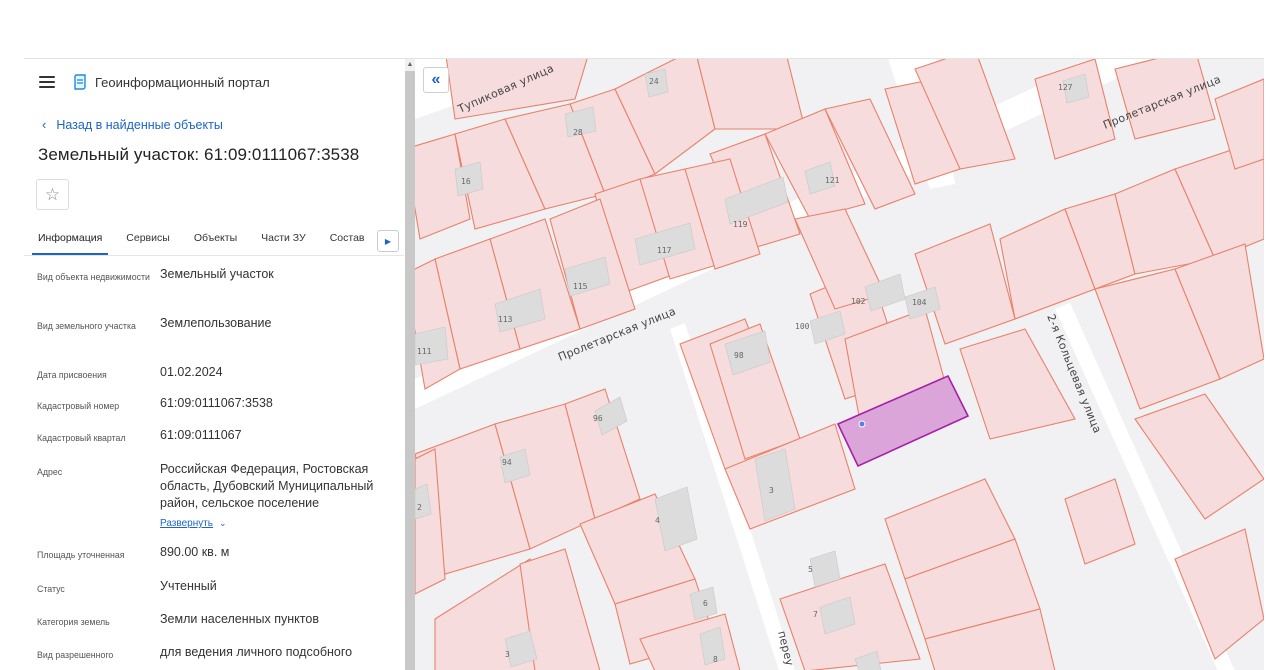 The image size is (1280, 670). What do you see at coordinates (201, 435) in the screenshot?
I see `property-value: 61:09:0111067` at bounding box center [201, 435].